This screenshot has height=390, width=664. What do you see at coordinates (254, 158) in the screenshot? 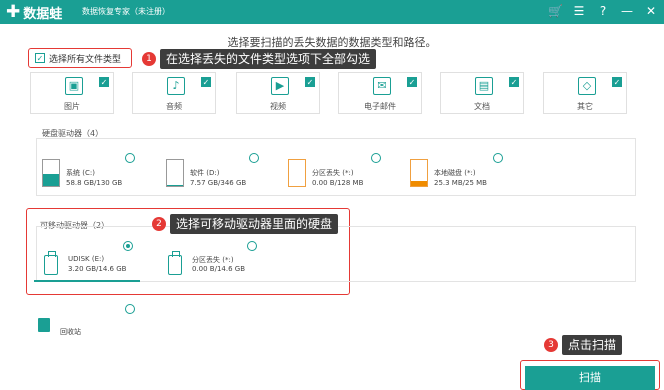
I see `drive-d-radio` at bounding box center [254, 158].